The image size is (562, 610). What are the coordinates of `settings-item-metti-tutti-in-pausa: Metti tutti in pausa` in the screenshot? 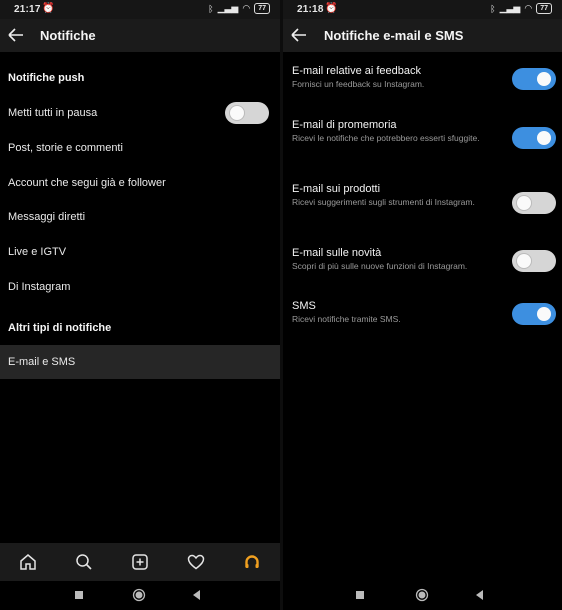 It's located at (140, 113).